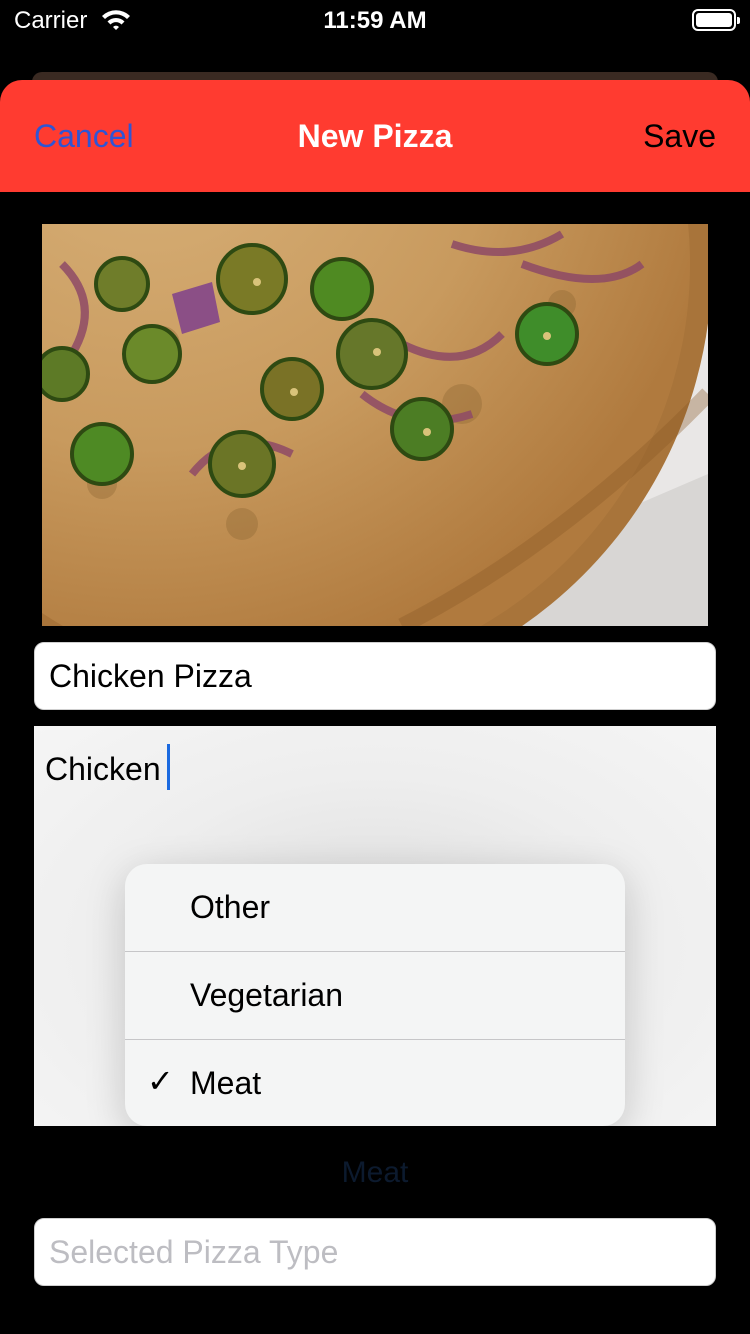  Describe the element at coordinates (716, 20) in the screenshot. I see `battery-icon` at that location.